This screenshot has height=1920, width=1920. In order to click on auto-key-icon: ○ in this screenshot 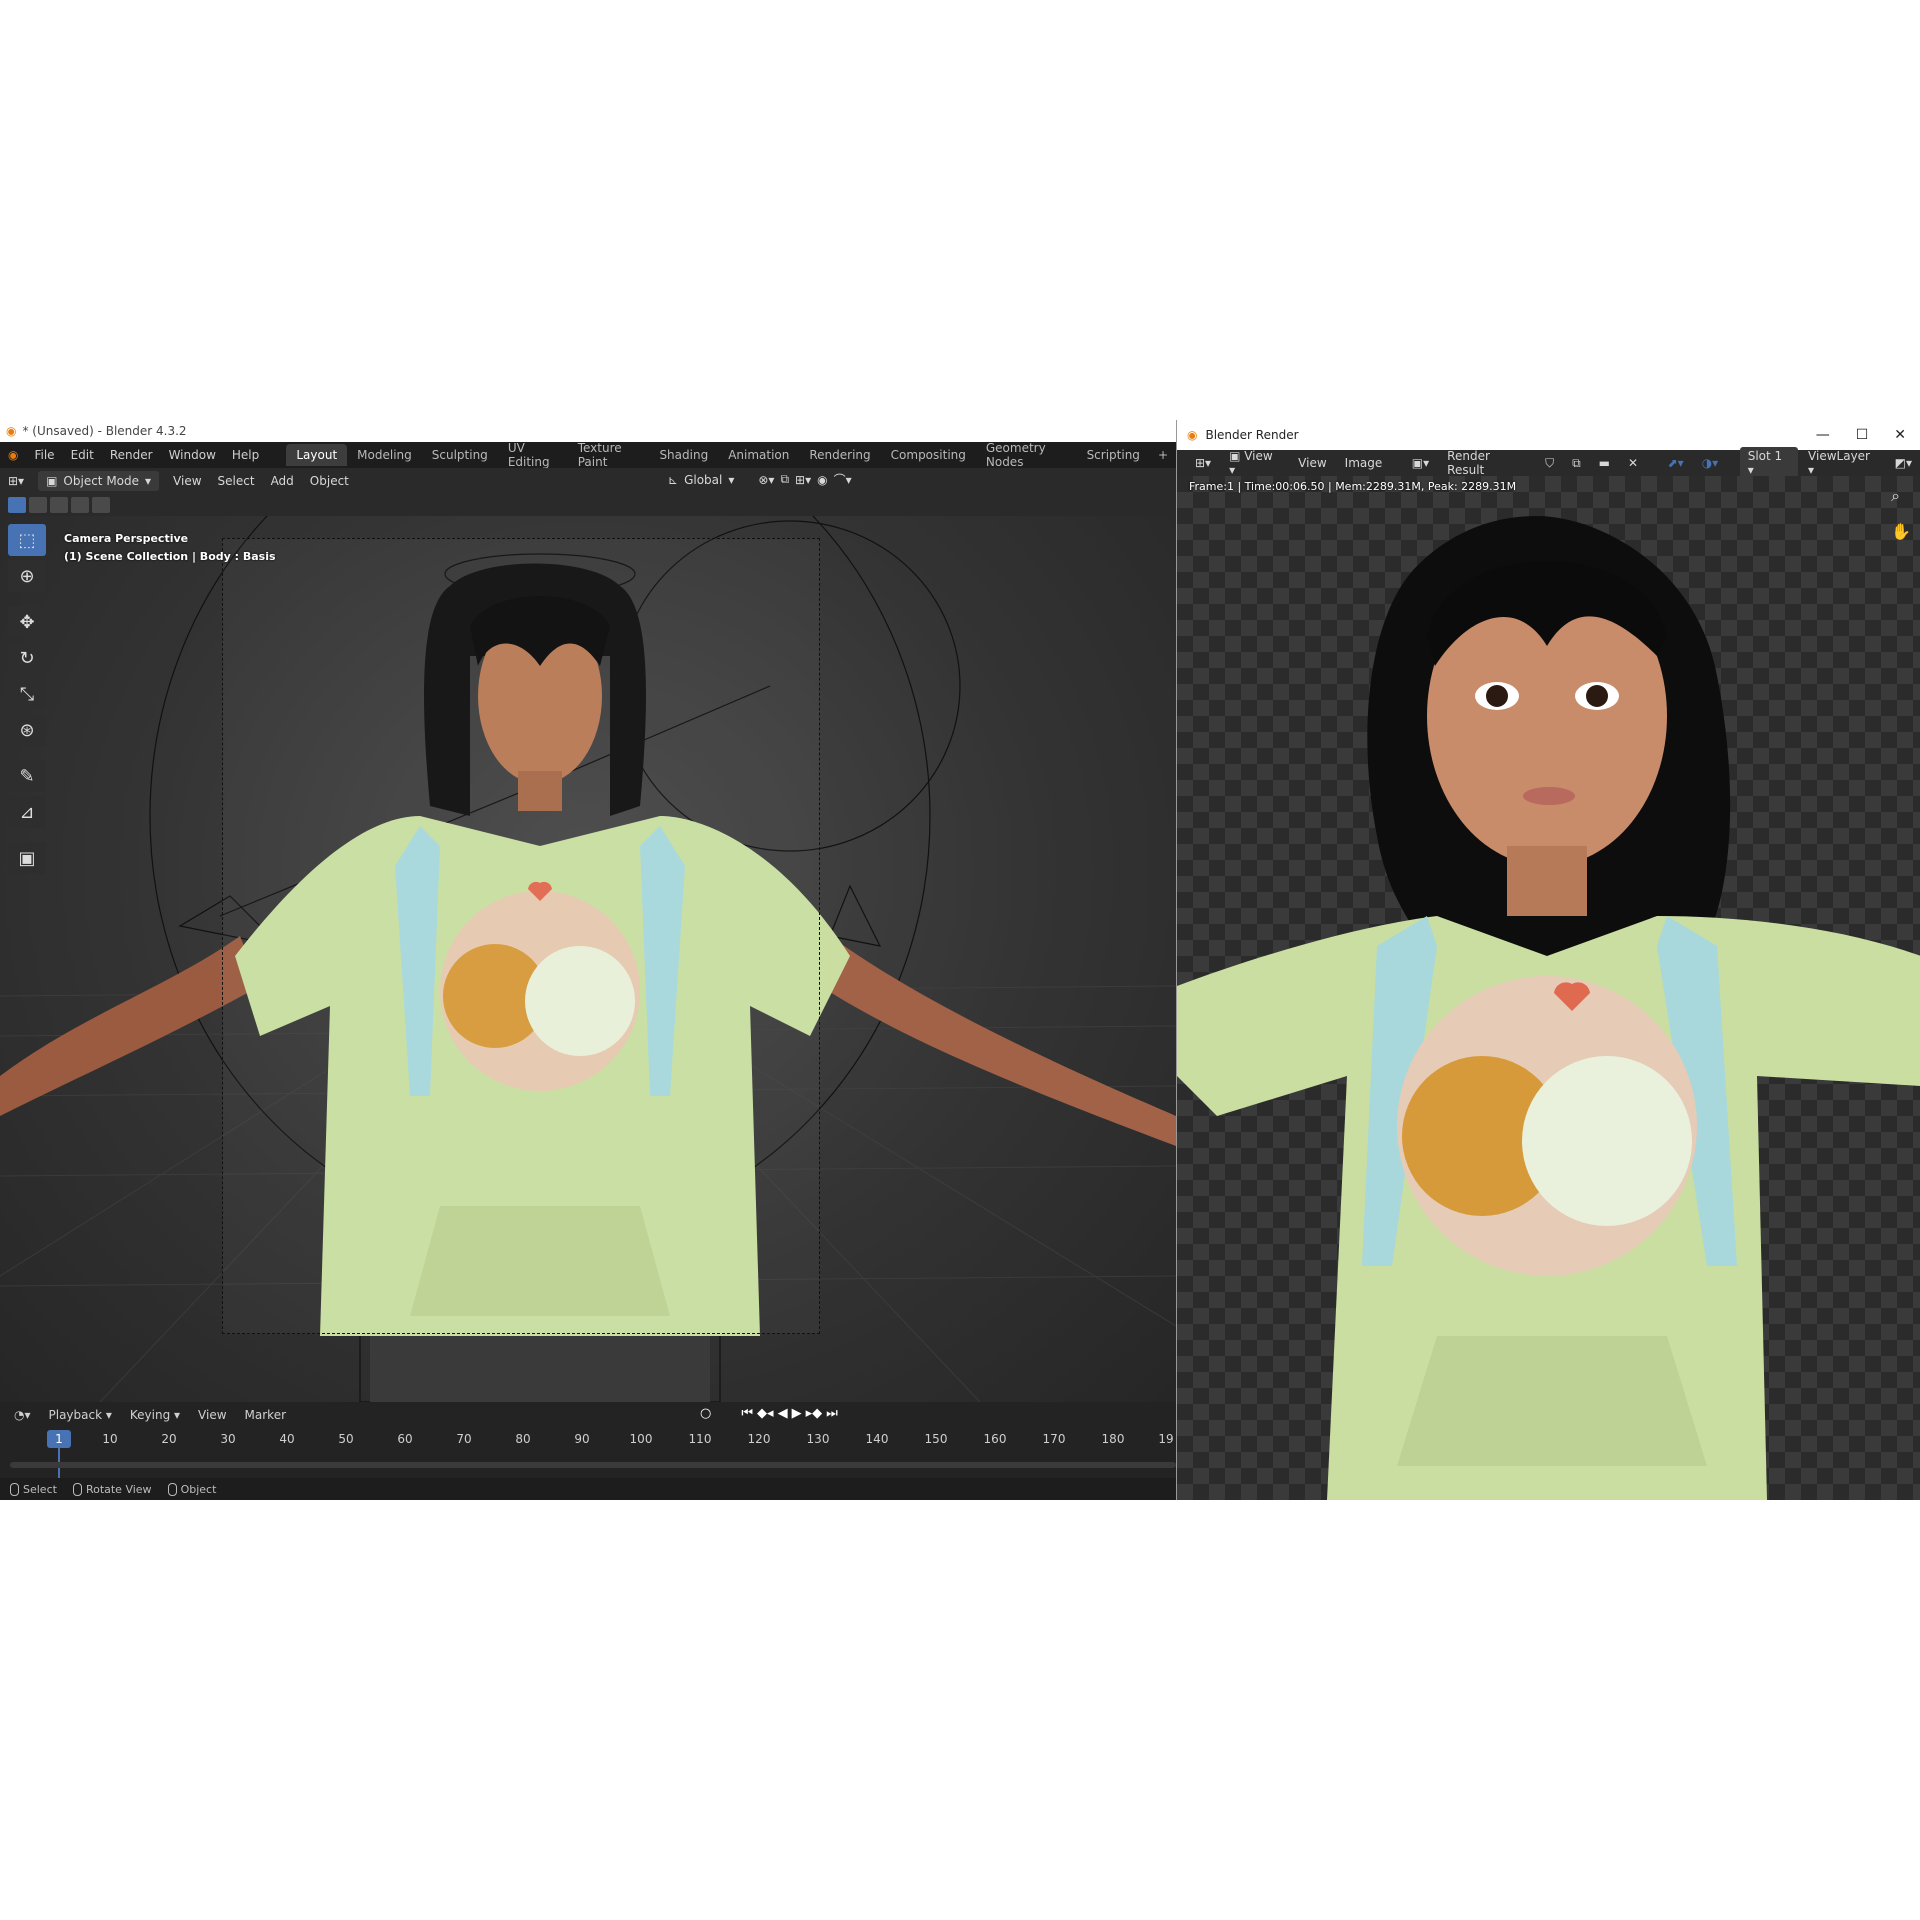, I will do `click(705, 1413)`.